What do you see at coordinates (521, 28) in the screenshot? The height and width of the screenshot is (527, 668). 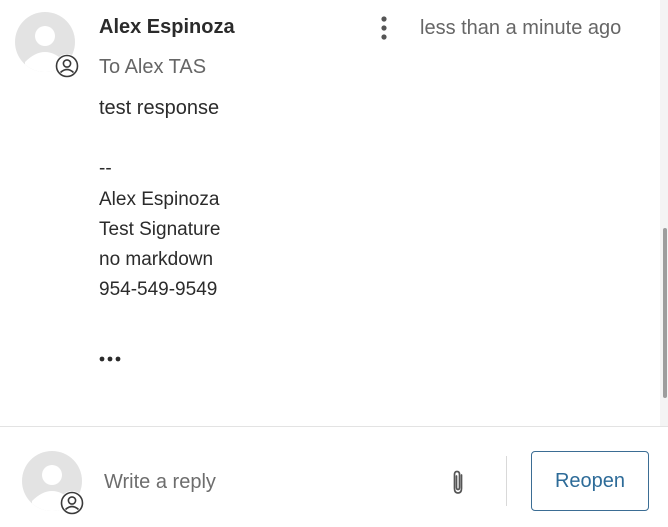 I see `message-timestamp: less than a minute ago` at bounding box center [521, 28].